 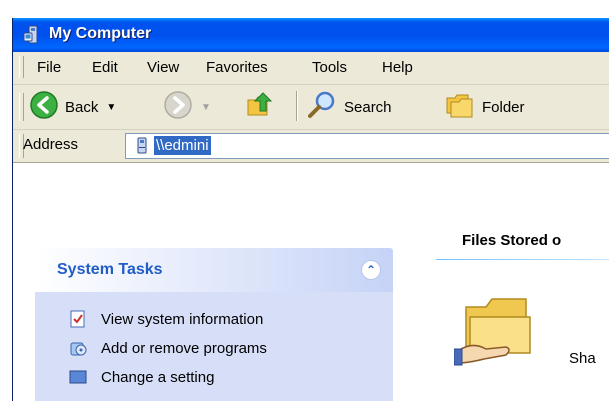 I want to click on search-label: Search, so click(x=368, y=107).